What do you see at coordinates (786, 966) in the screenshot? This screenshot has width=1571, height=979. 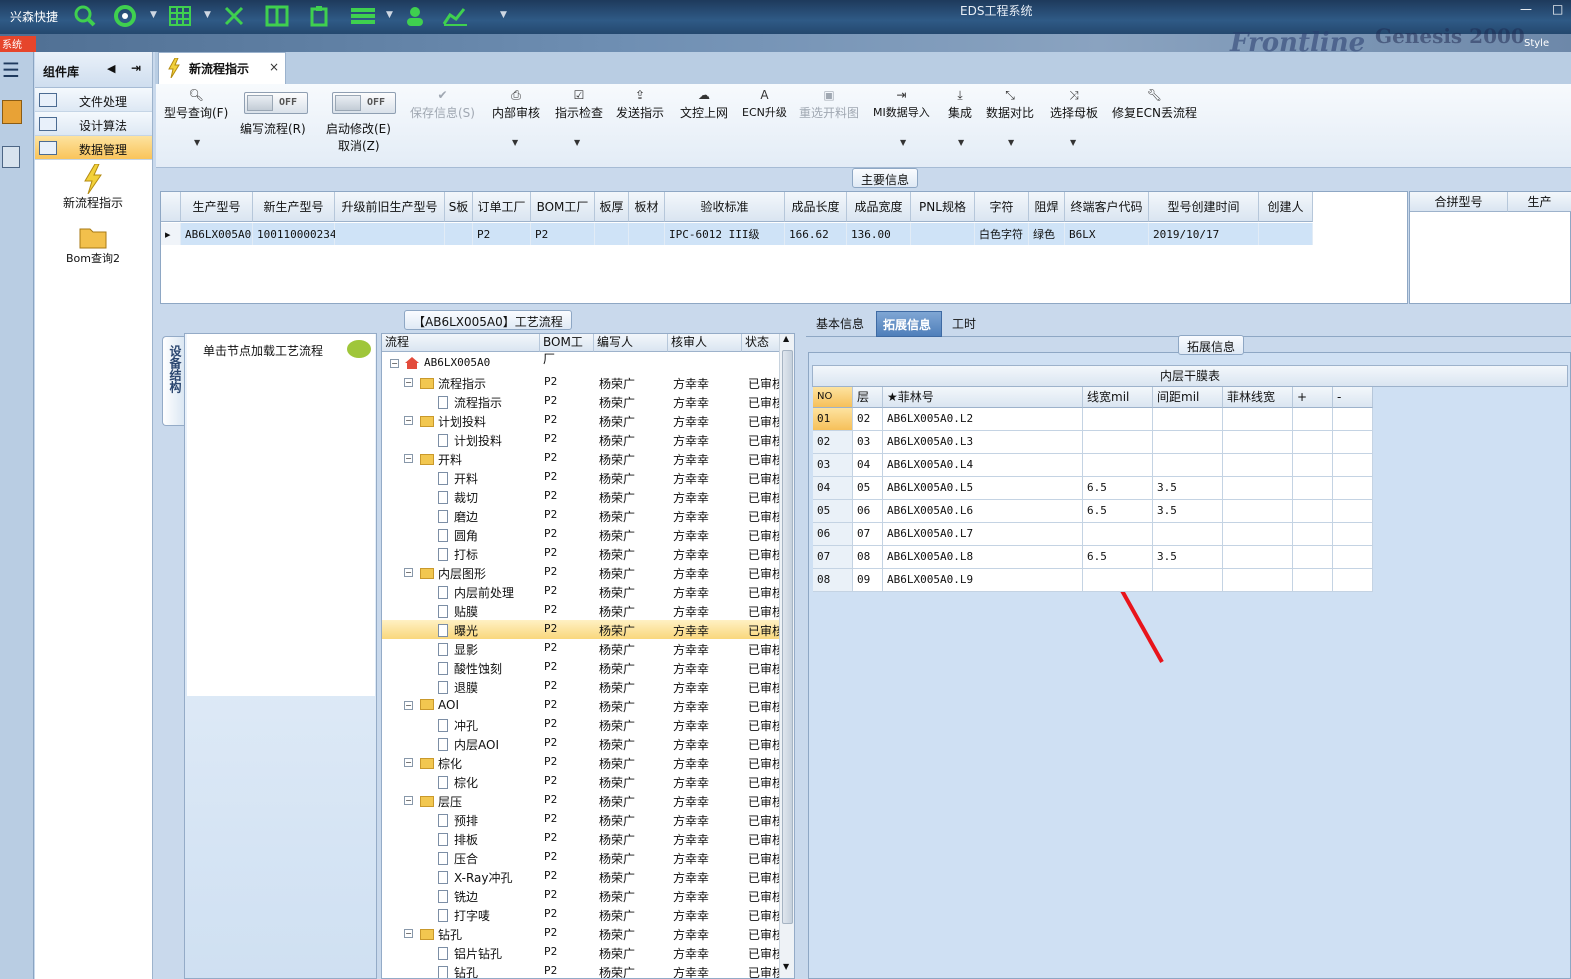 I see `scroll-down-icon: ▼` at bounding box center [786, 966].